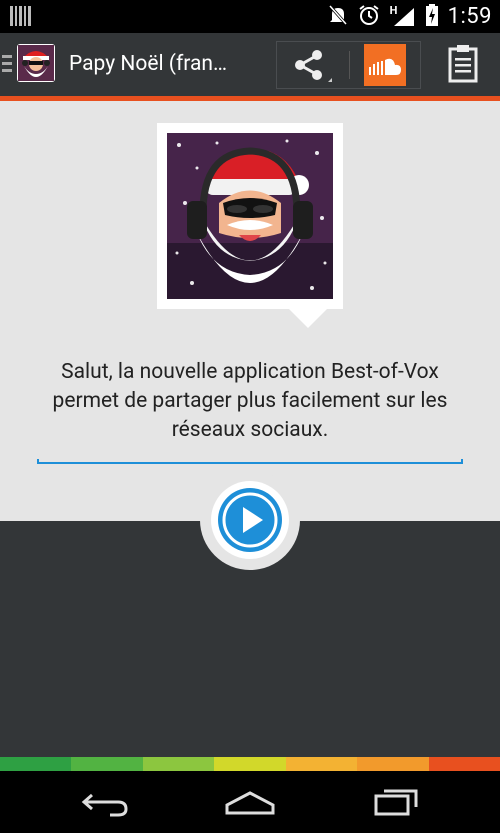  Describe the element at coordinates (403, 16) in the screenshot. I see `signal-icon: H` at that location.